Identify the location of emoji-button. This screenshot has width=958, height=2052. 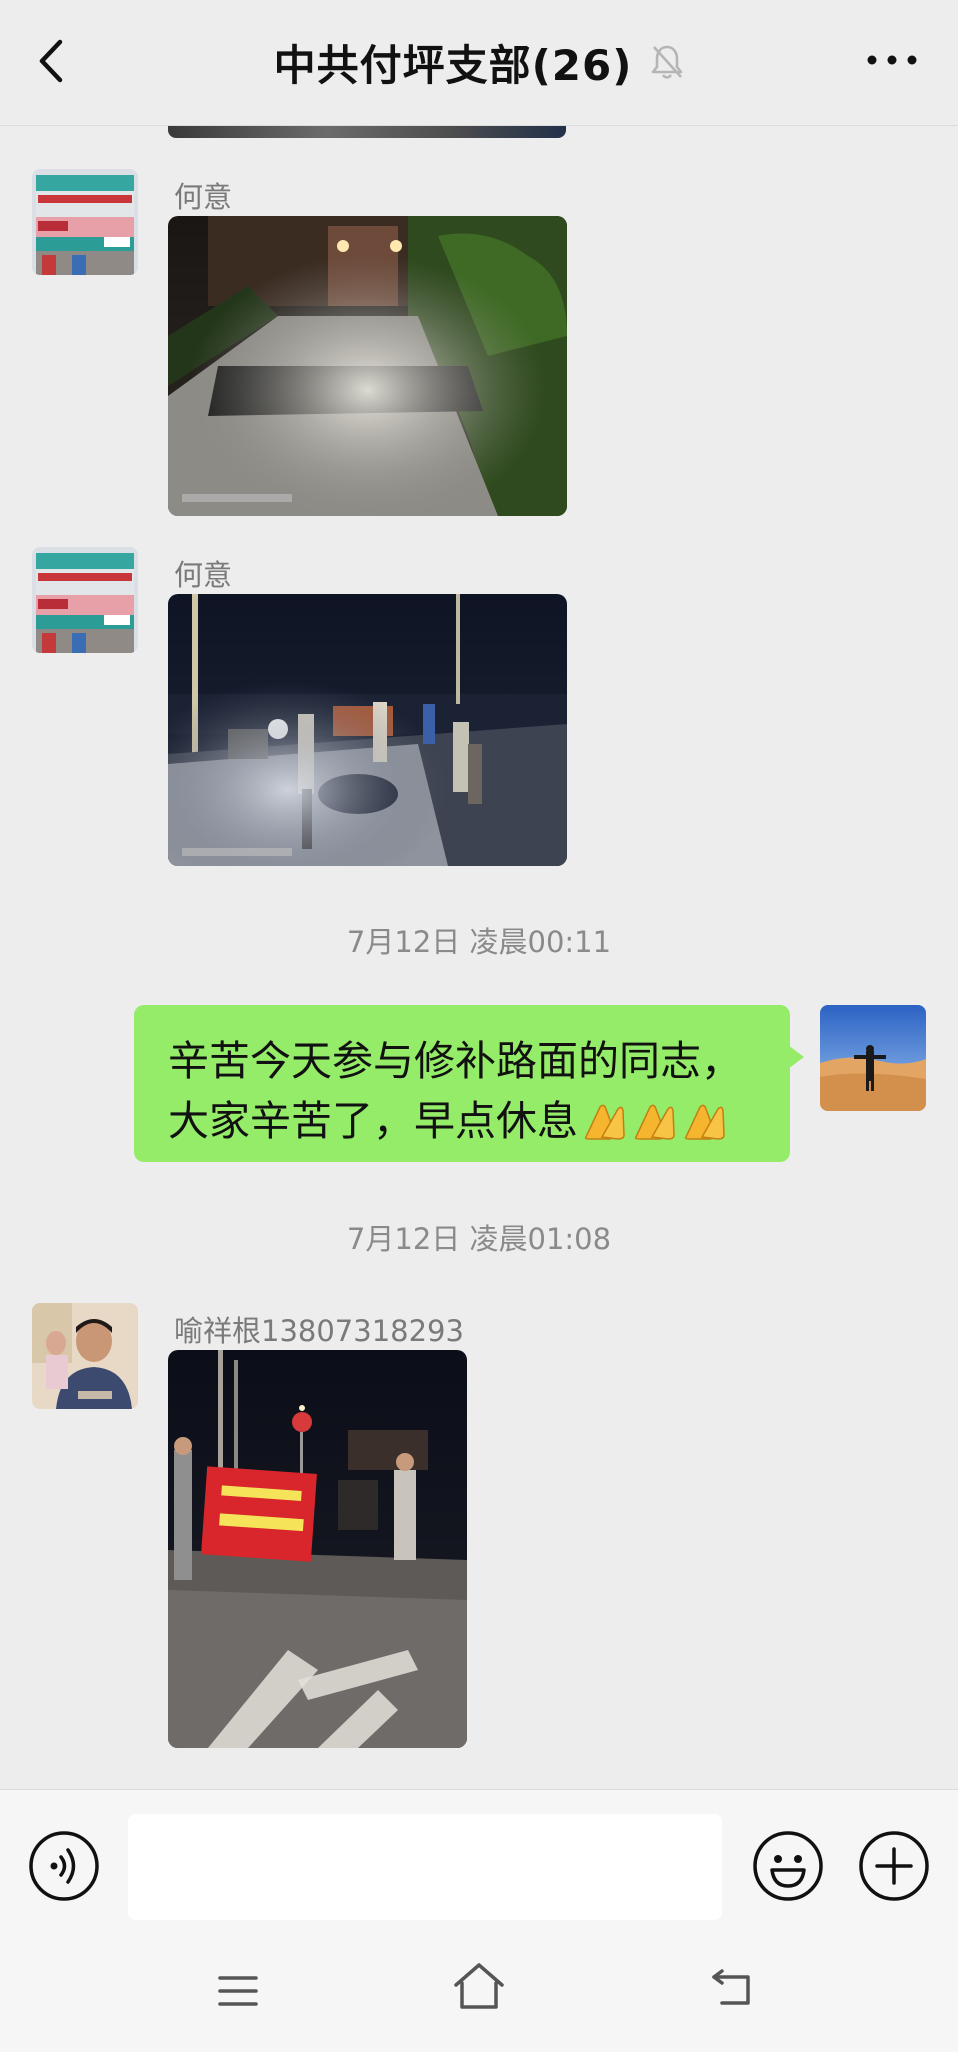
(788, 1866).